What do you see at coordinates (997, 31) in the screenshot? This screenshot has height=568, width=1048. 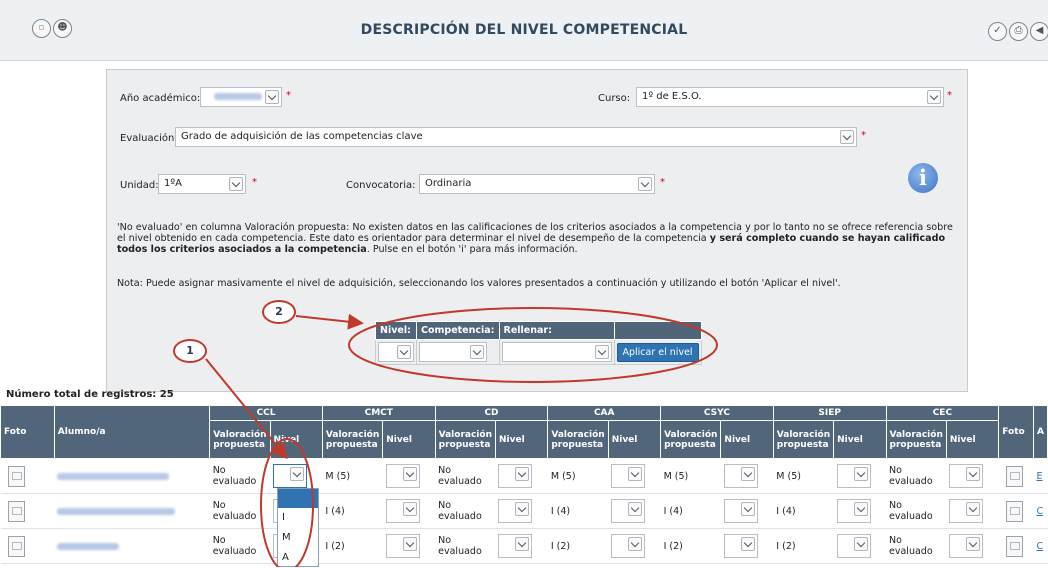 I see `confirm-icon: ✓` at bounding box center [997, 31].